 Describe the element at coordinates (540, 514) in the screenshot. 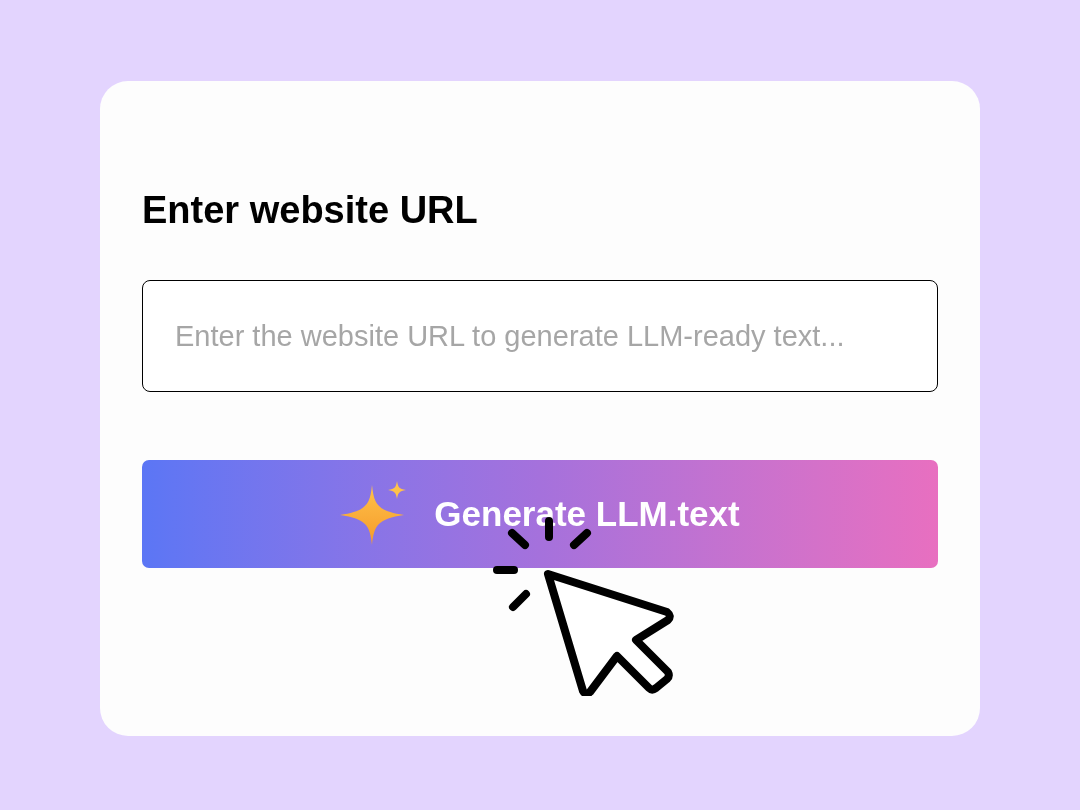

I see `generate-button: Generate LLM.text` at that location.